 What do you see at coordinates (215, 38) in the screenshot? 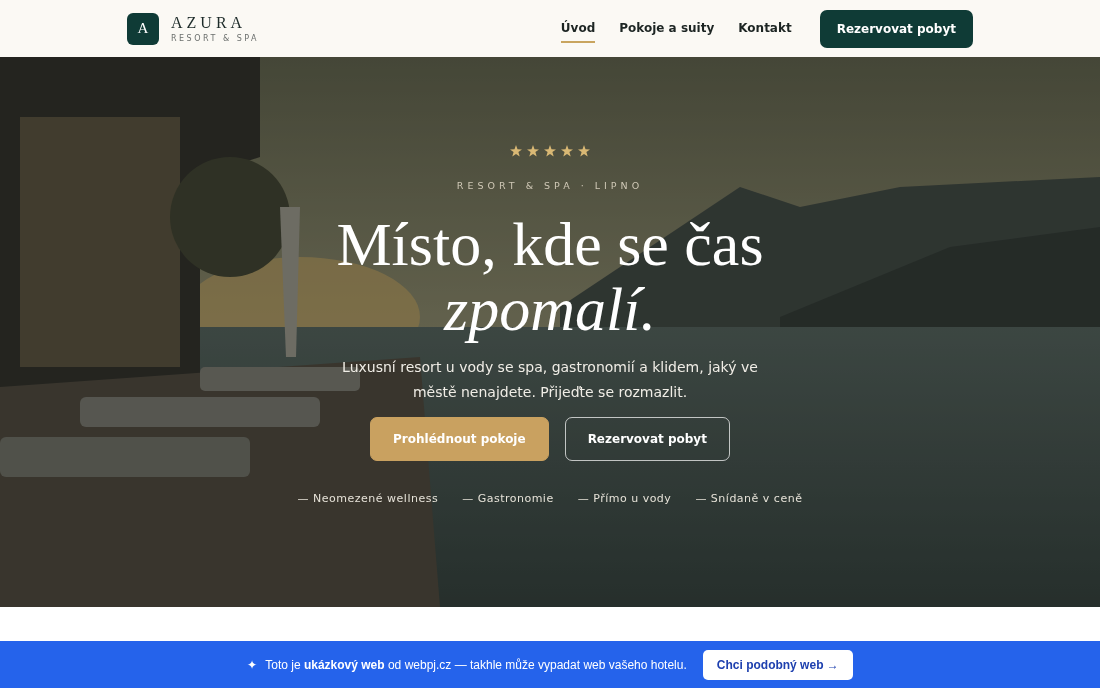
I see `brand-tagline: RESORT & SPA` at bounding box center [215, 38].